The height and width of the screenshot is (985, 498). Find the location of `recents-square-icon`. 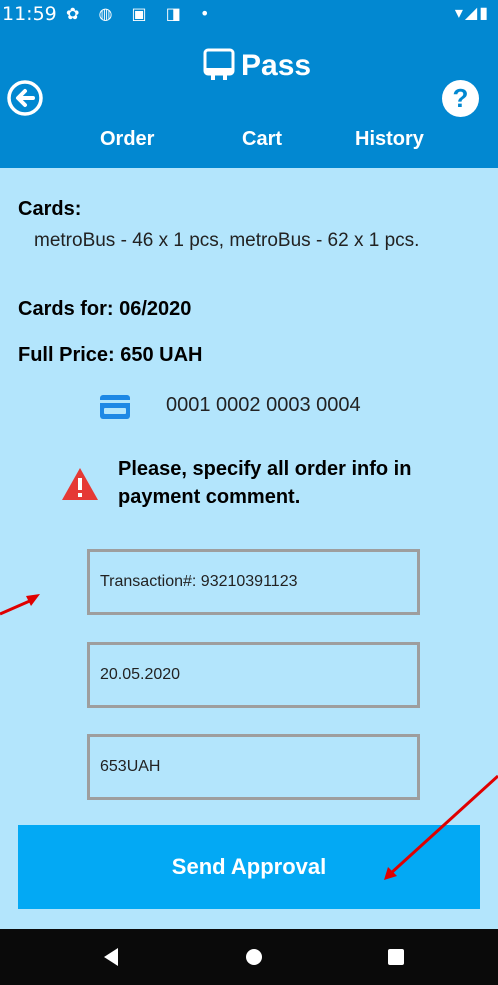

recents-square-icon is located at coordinates (396, 957).